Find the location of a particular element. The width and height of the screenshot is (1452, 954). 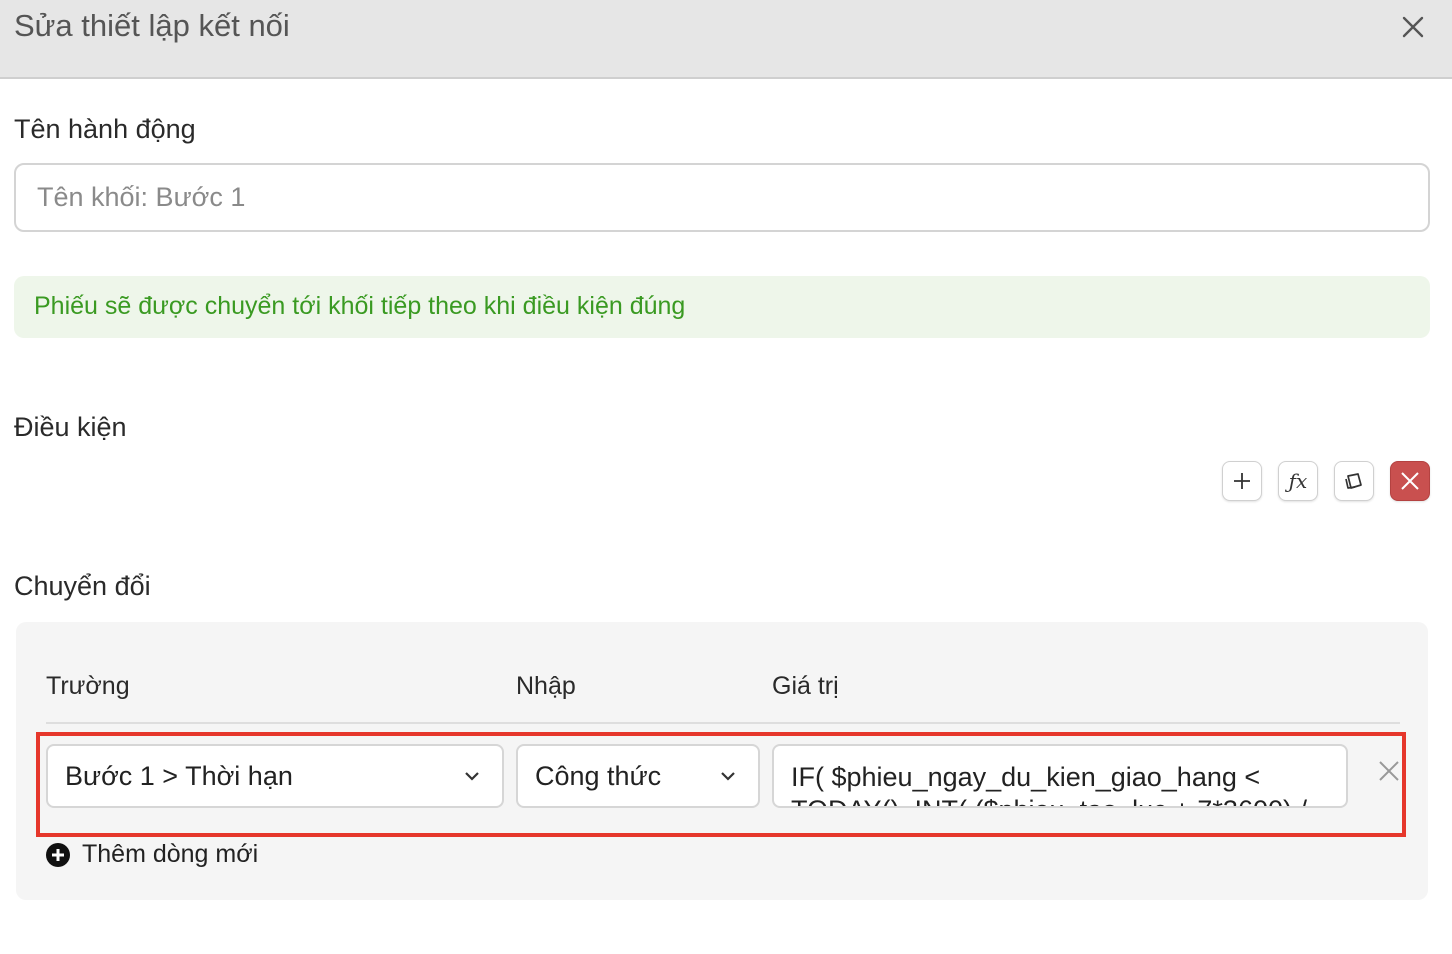

column-header-field: Trường is located at coordinates (88, 686).